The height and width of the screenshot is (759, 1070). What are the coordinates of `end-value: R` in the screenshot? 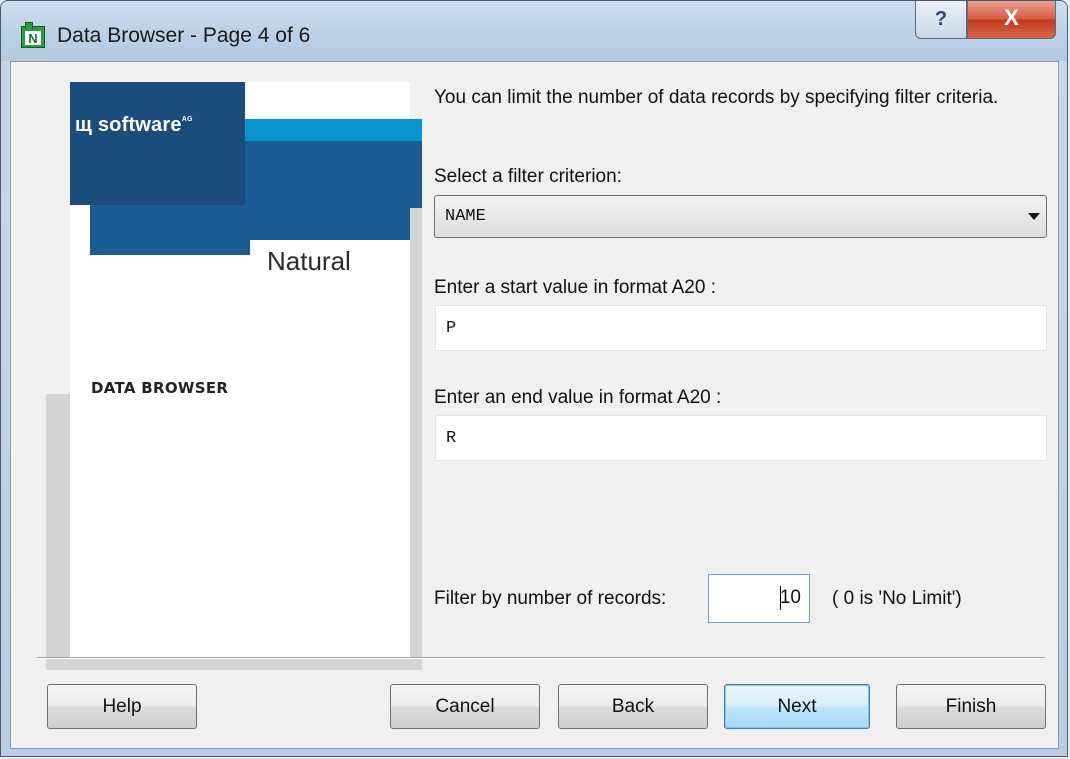 It's located at (451, 438).